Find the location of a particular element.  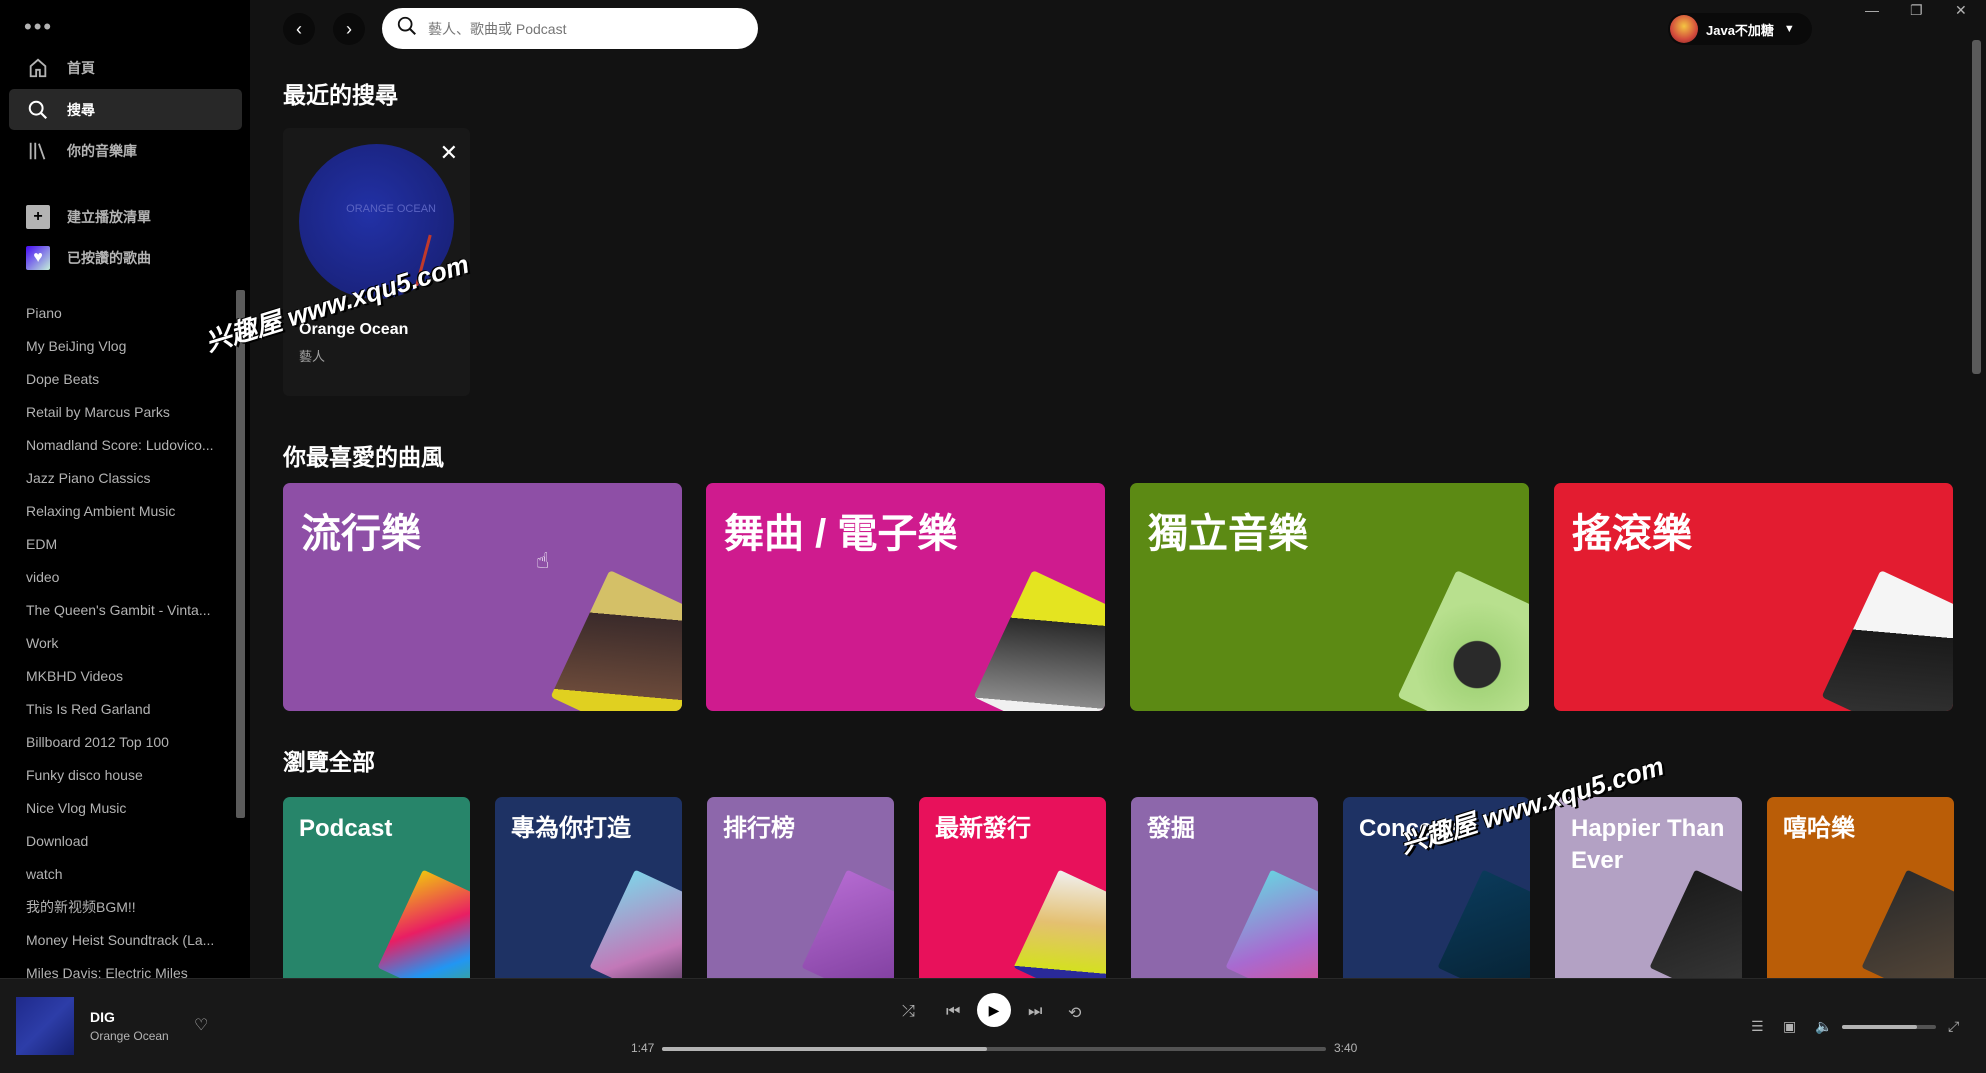

nav-library-label: 你的音樂庫 is located at coordinates (102, 150).